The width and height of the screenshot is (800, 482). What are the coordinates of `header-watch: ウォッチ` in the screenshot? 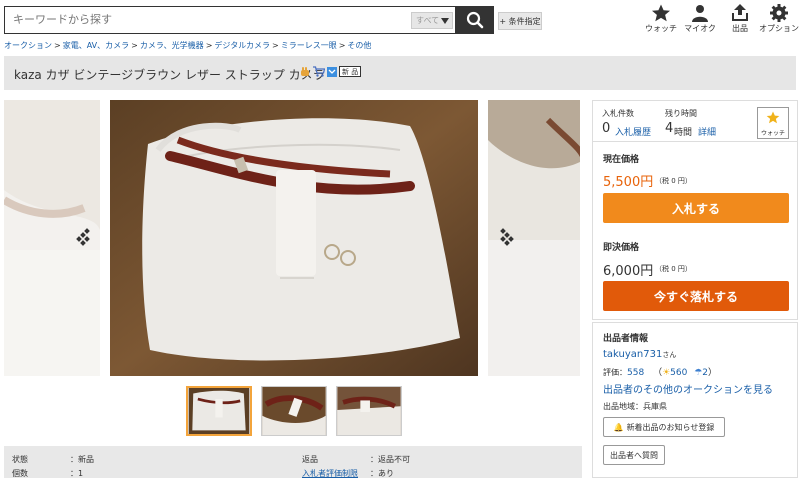 It's located at (661, 19).